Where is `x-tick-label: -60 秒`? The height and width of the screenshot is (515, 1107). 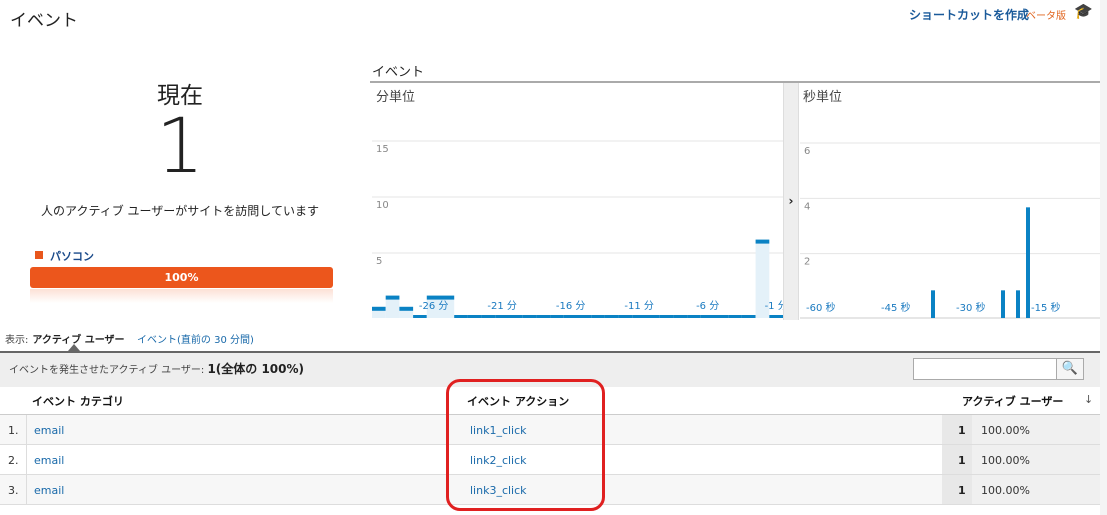 x-tick-label: -60 秒 is located at coordinates (821, 307).